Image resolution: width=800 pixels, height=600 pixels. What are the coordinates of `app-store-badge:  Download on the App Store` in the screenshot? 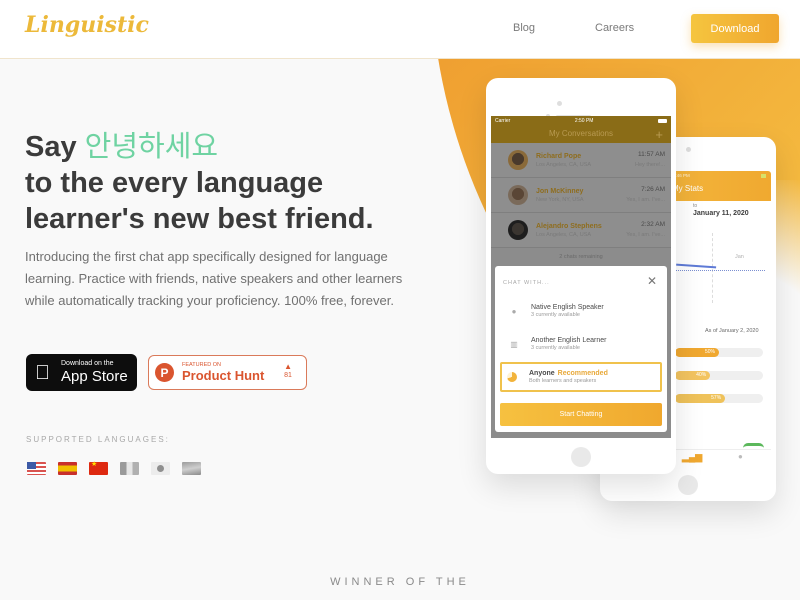 It's located at (81, 372).